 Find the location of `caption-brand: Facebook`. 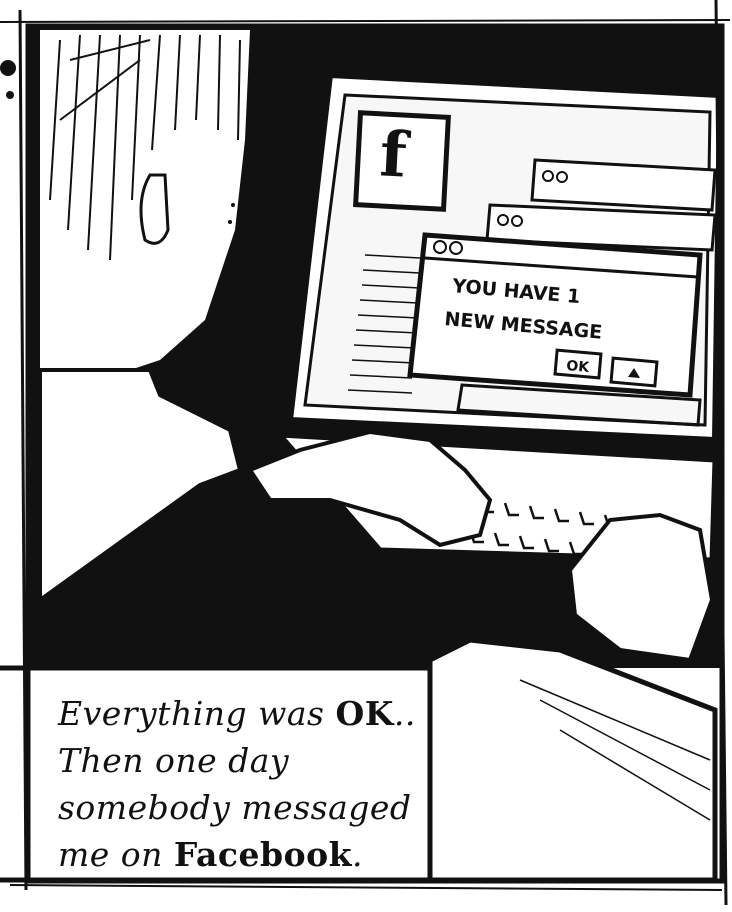

caption-brand: Facebook is located at coordinates (262, 854).